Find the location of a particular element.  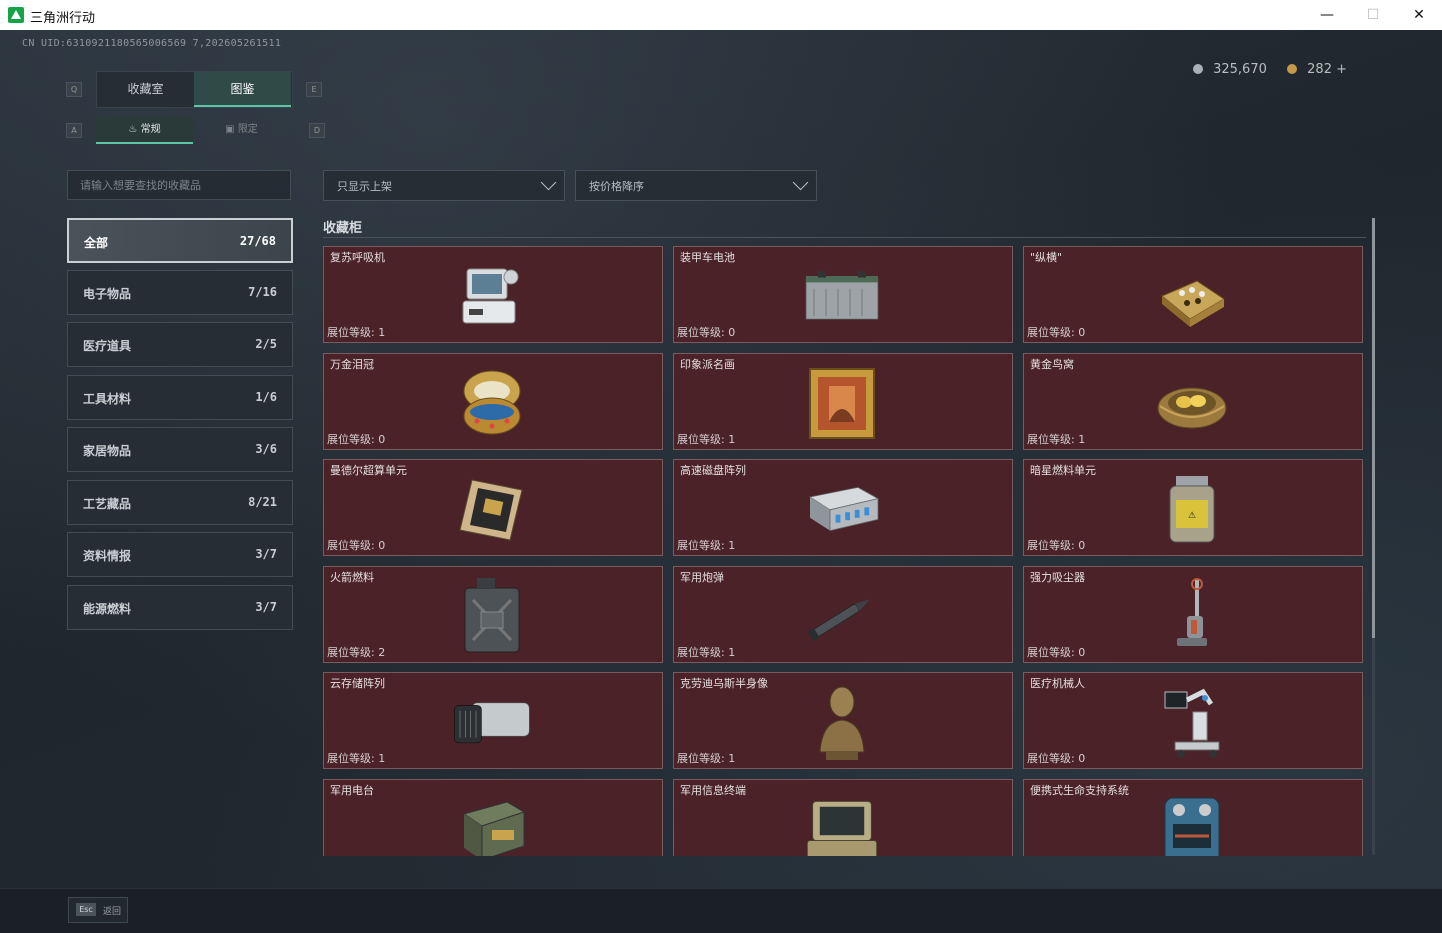

category-count: 7/16 is located at coordinates (262, 292).